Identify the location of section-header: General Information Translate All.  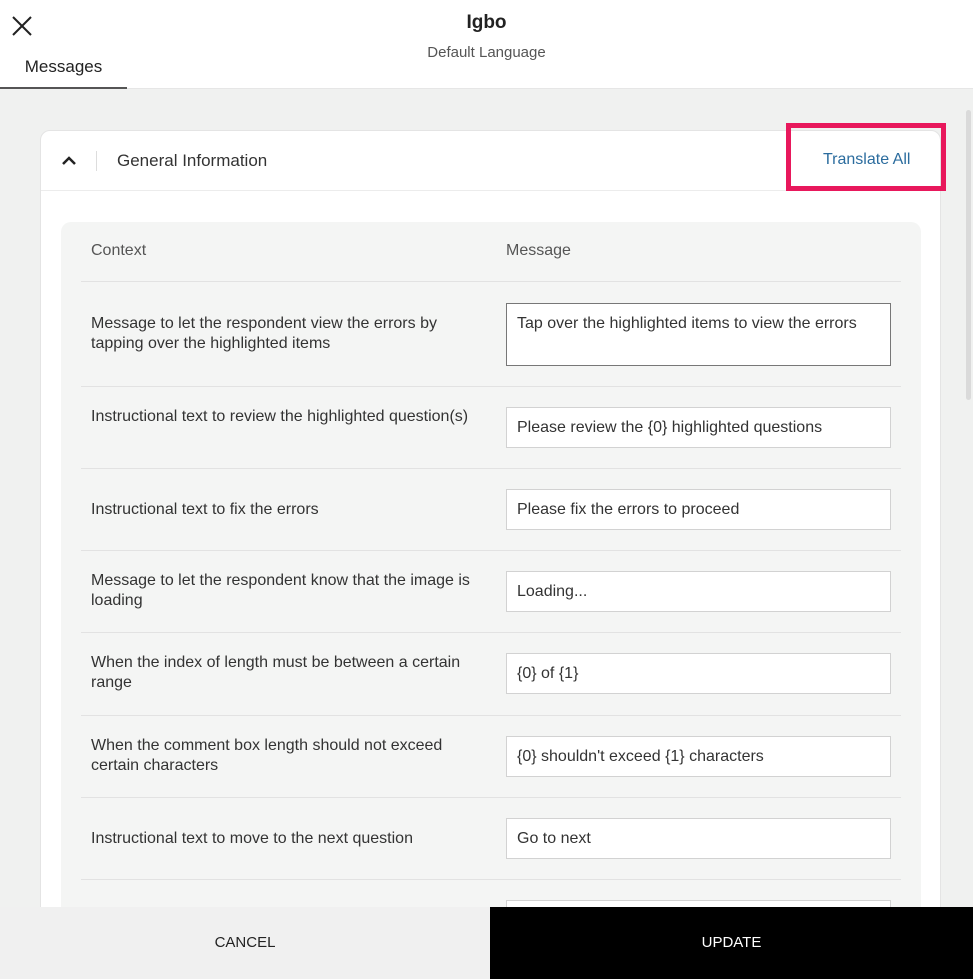
(493, 157).